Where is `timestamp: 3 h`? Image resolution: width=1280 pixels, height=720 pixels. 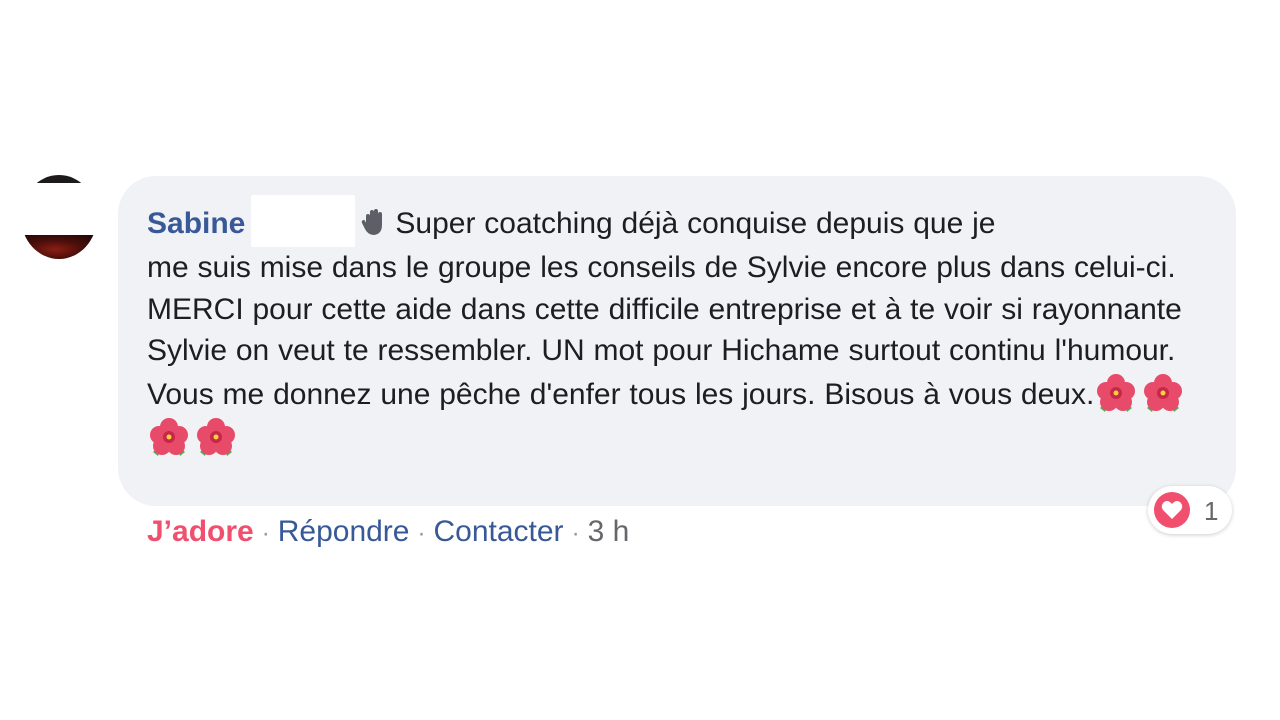 timestamp: 3 h is located at coordinates (609, 531).